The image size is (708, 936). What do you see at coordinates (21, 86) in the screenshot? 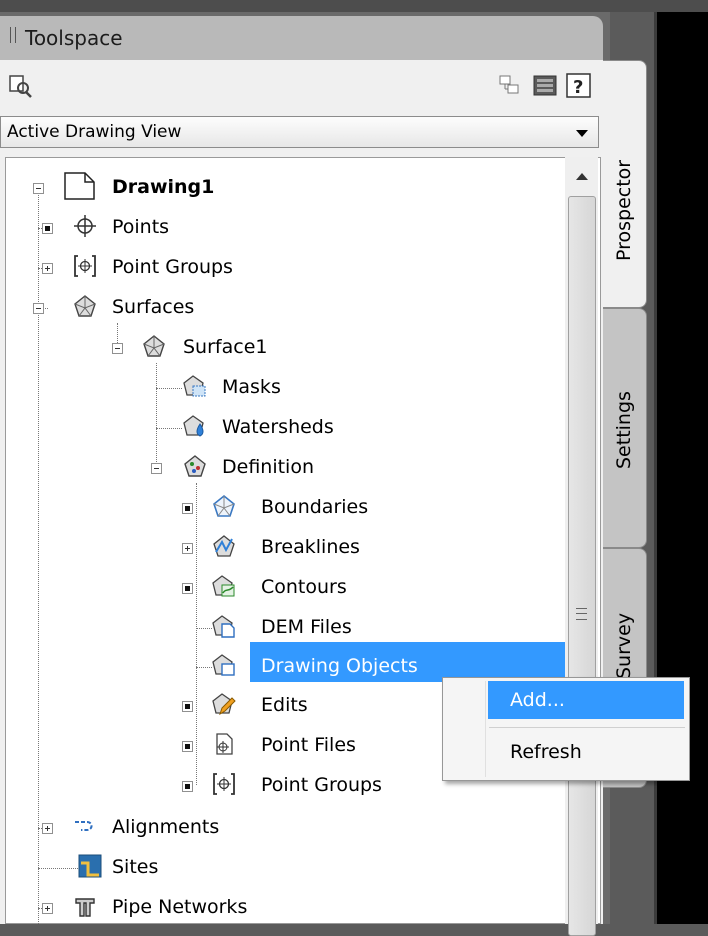
I see `item-view-icon` at bounding box center [21, 86].